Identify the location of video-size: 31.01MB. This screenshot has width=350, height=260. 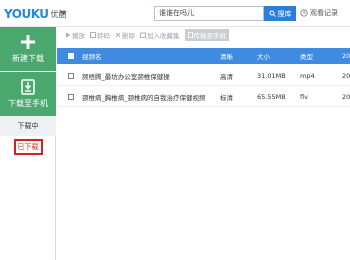
(271, 75).